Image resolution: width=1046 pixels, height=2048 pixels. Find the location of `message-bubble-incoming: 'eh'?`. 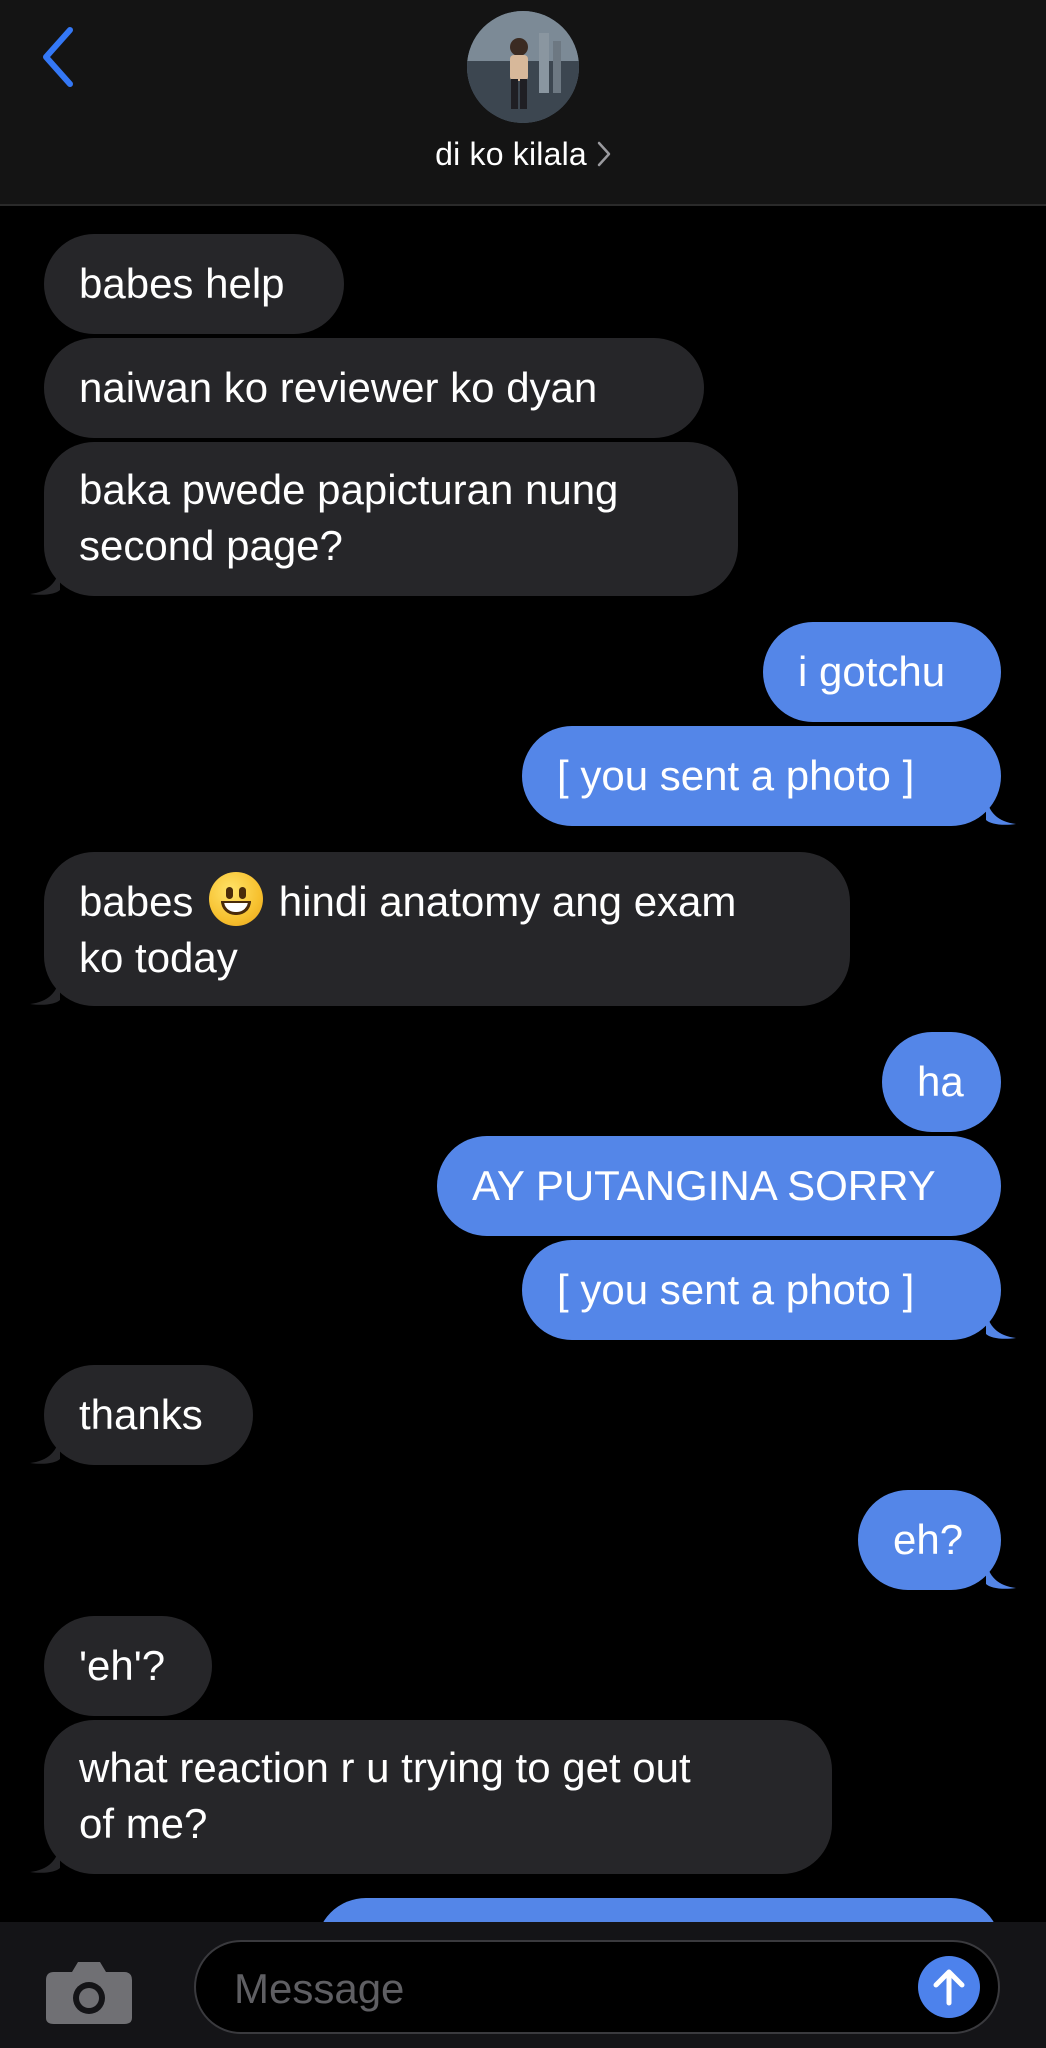

message-bubble-incoming: 'eh'? is located at coordinates (128, 1666).